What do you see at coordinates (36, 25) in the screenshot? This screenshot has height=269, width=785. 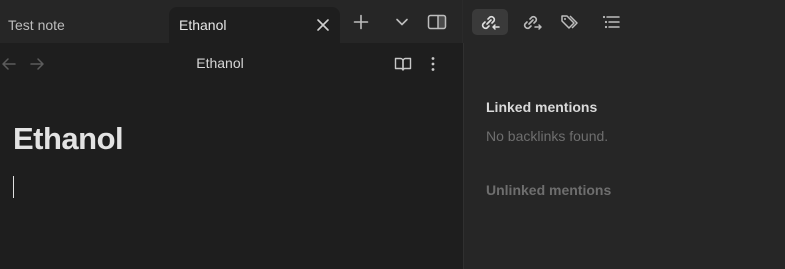 I see `tab-label: Test note` at bounding box center [36, 25].